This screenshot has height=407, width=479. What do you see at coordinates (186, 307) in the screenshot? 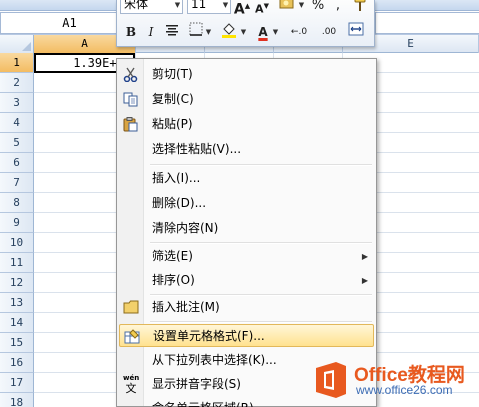
I see `menu-item-label: 插入批注(M)` at bounding box center [186, 307].